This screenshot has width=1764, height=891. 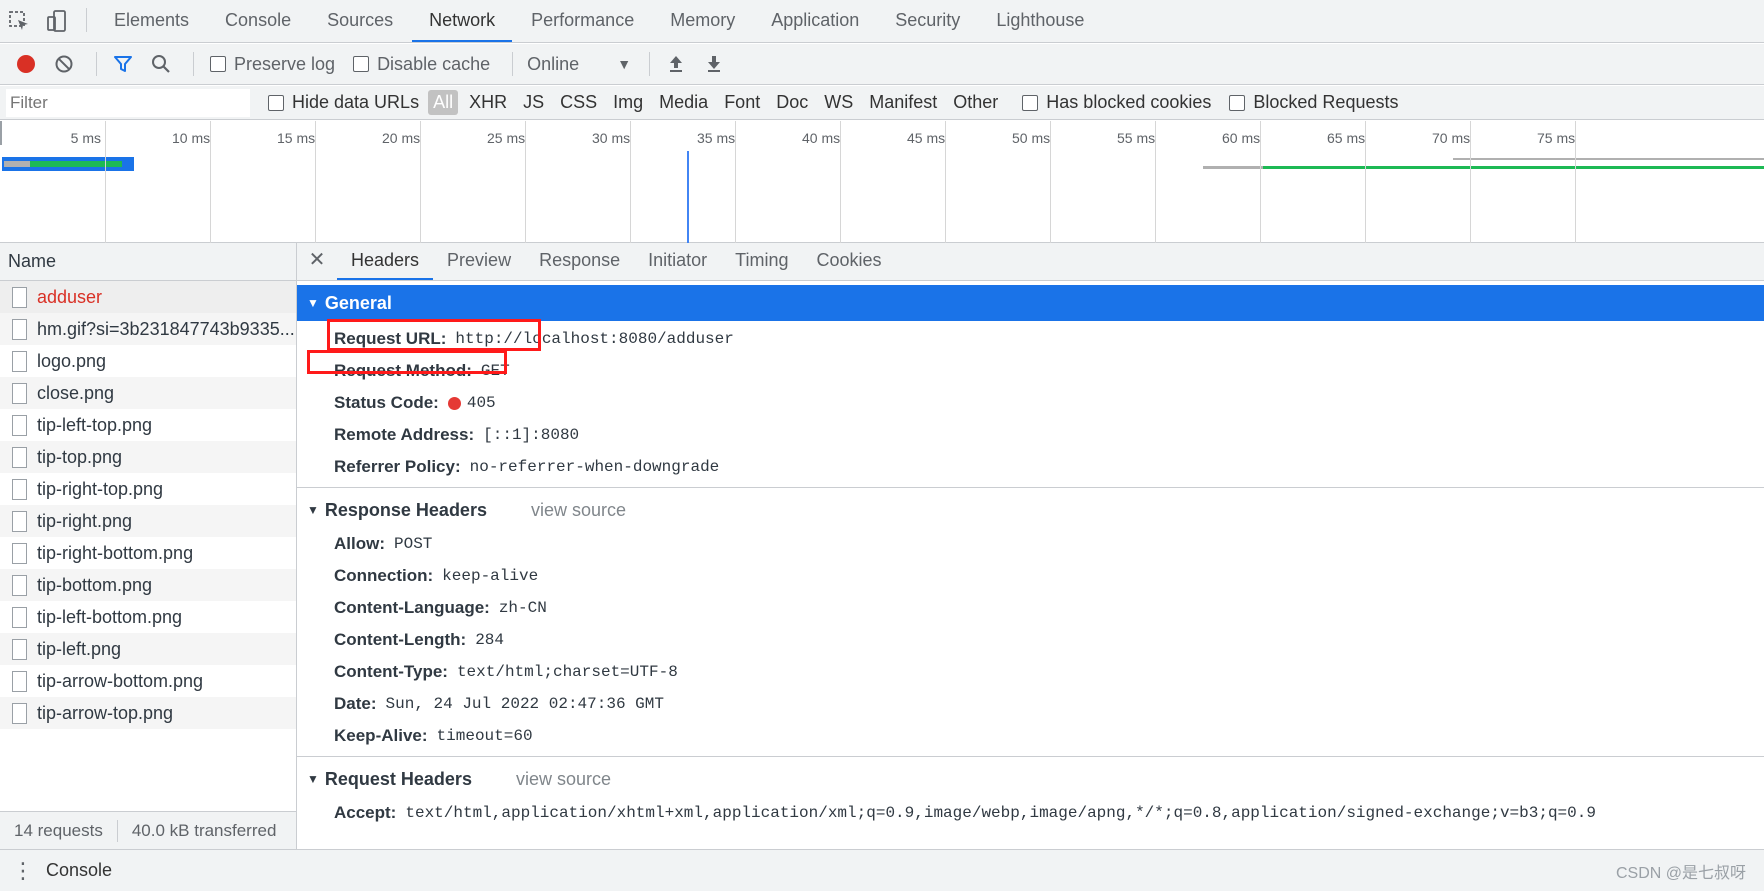 What do you see at coordinates (218, 64) in the screenshot?
I see `preserve-log-checkbox` at bounding box center [218, 64].